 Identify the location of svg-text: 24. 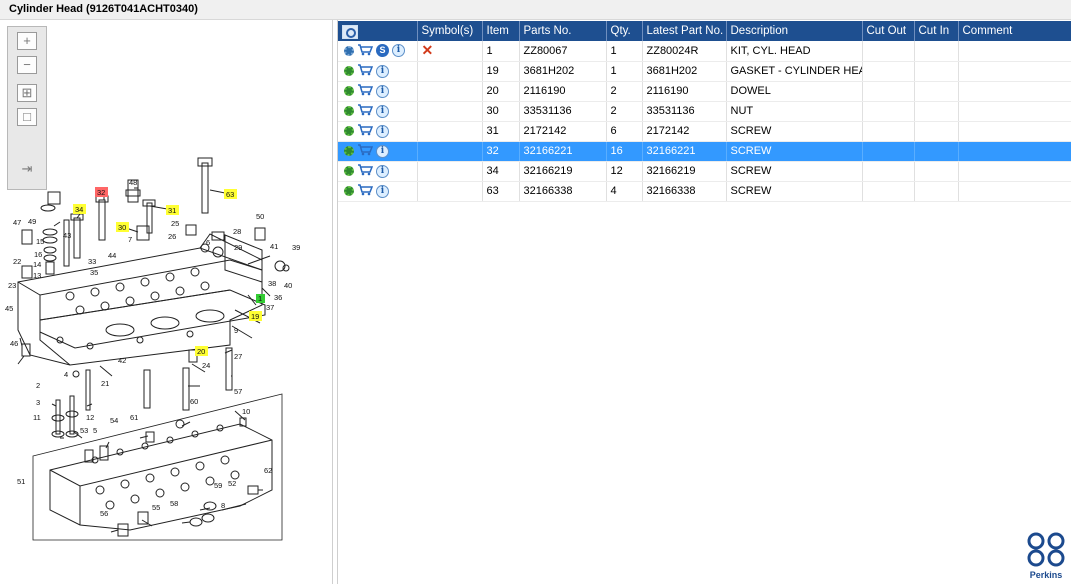
(206, 365).